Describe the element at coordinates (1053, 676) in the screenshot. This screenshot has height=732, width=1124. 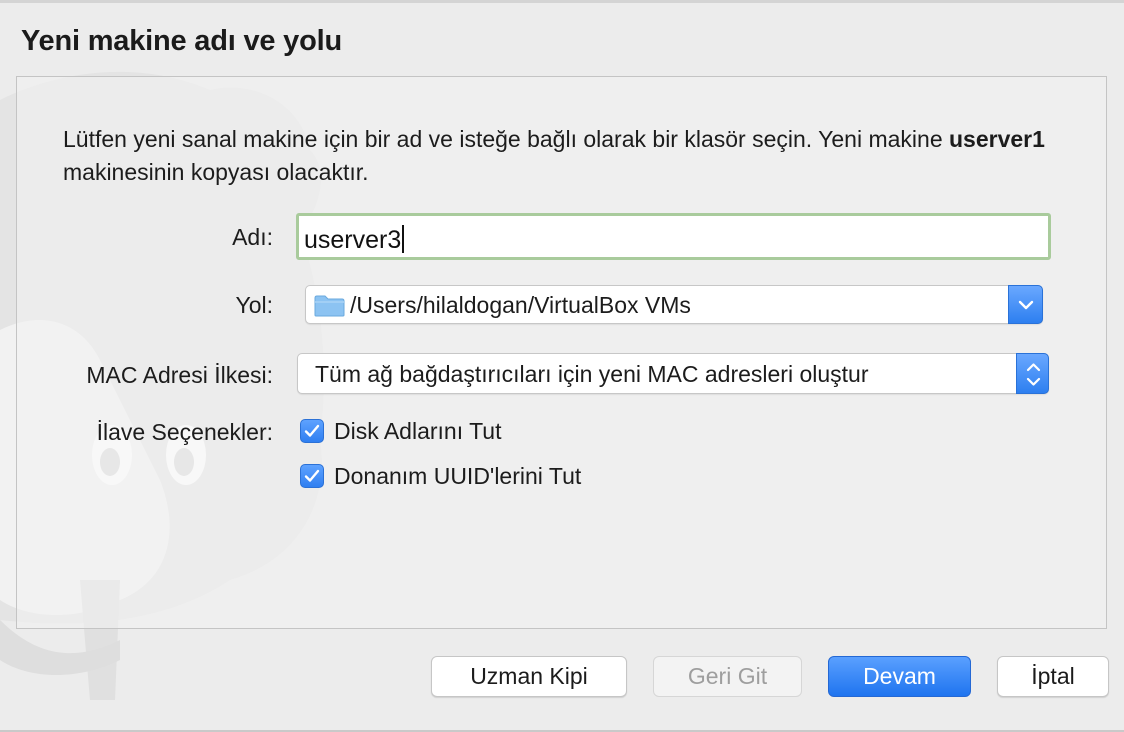
I see `cancel-button: İptal` at that location.